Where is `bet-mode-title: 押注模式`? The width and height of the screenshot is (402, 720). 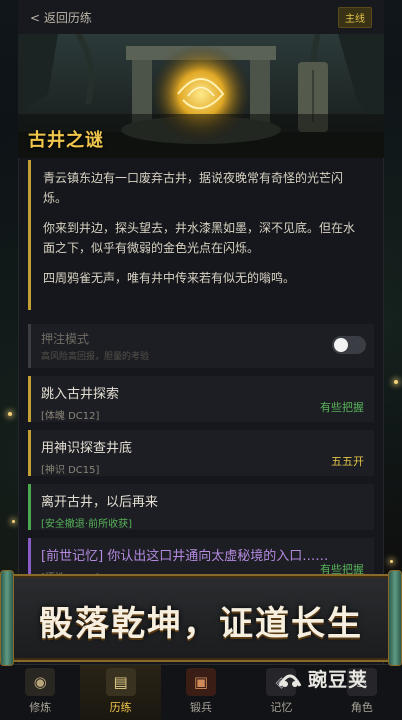 bet-mode-title: 押注模式 is located at coordinates (65, 339).